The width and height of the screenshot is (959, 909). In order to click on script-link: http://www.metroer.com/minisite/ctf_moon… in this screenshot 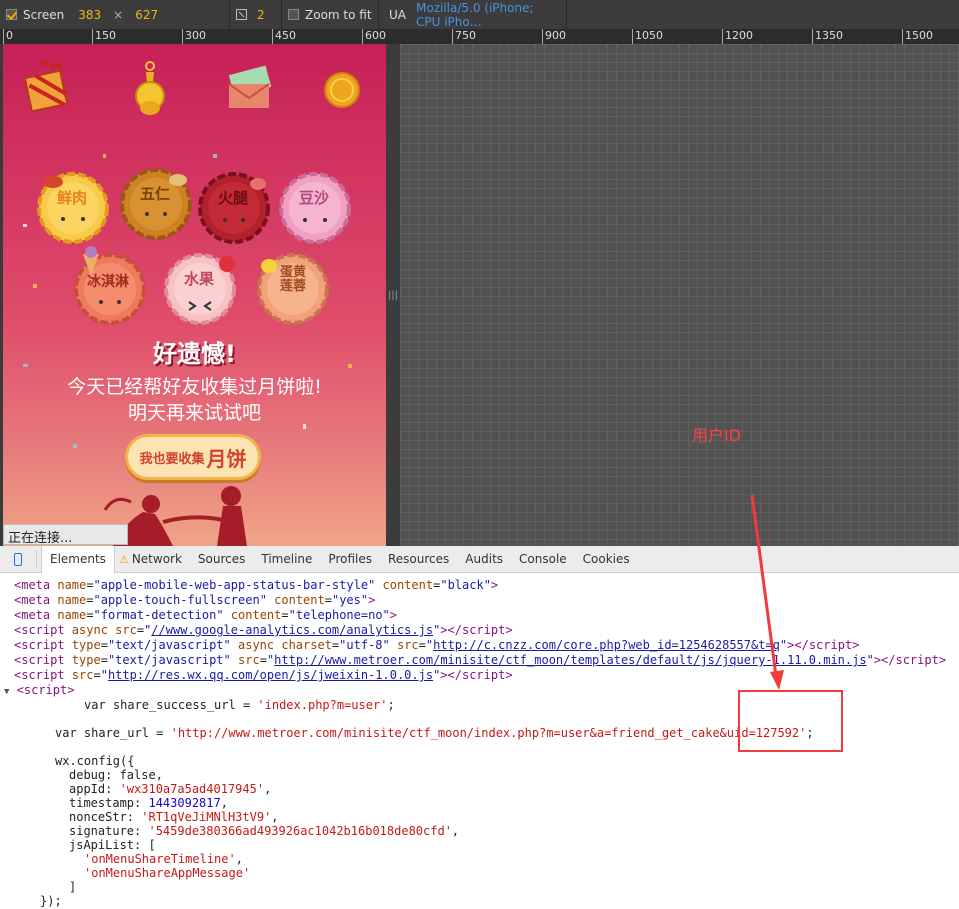, I will do `click(570, 660)`.